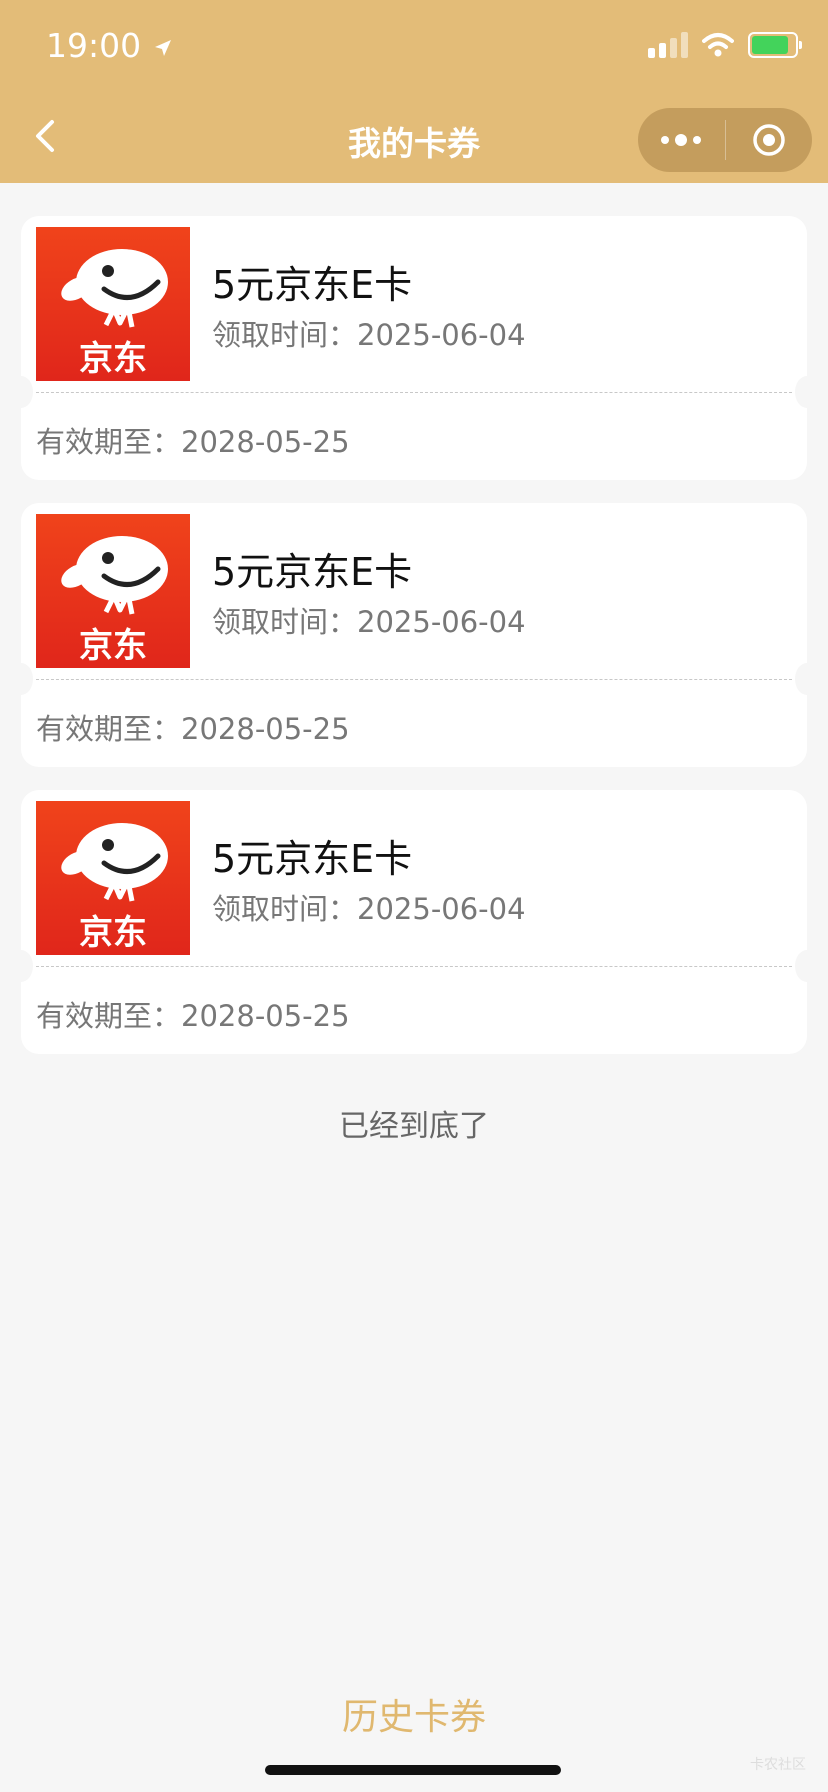 This screenshot has height=1792, width=828. I want to click on location-arrow-icon, so click(162, 47).